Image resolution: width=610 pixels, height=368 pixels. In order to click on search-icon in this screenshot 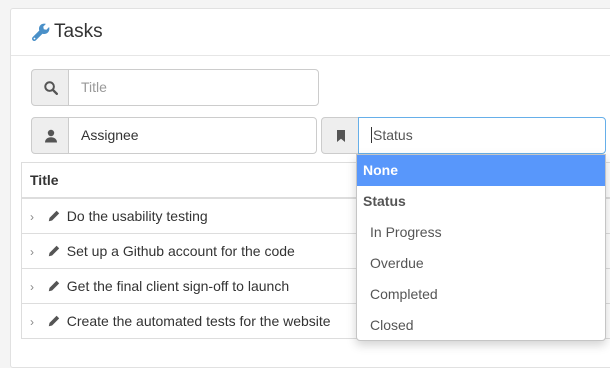, I will do `click(51, 88)`.